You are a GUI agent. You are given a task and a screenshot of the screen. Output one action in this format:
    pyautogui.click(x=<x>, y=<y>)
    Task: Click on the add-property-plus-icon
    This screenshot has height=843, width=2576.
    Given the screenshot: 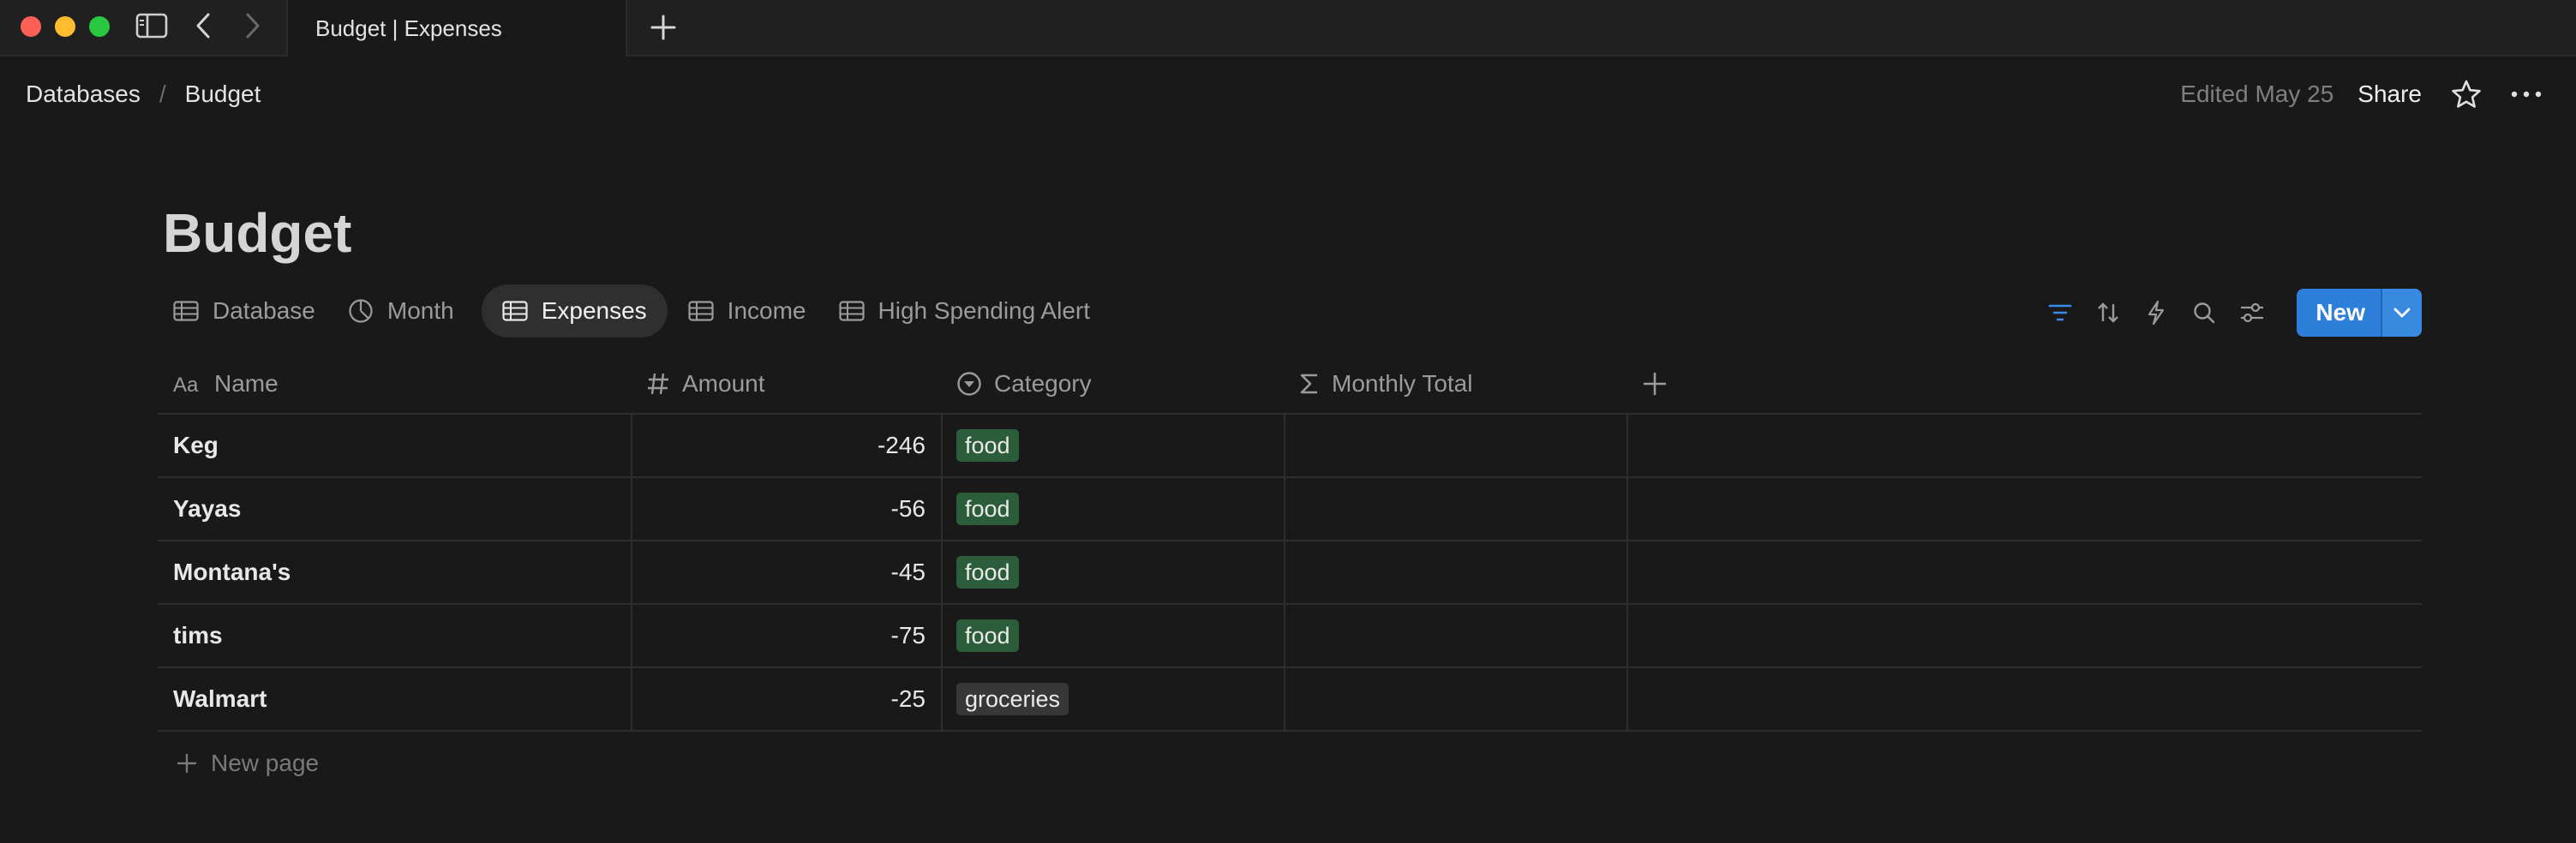 What is the action you would take?
    pyautogui.click(x=2024, y=384)
    